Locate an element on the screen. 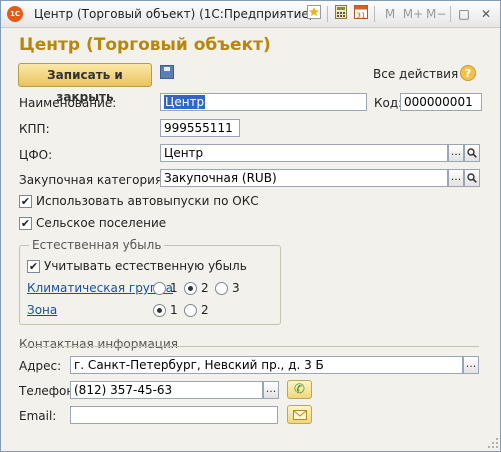  code-label: Код: is located at coordinates (388, 103).